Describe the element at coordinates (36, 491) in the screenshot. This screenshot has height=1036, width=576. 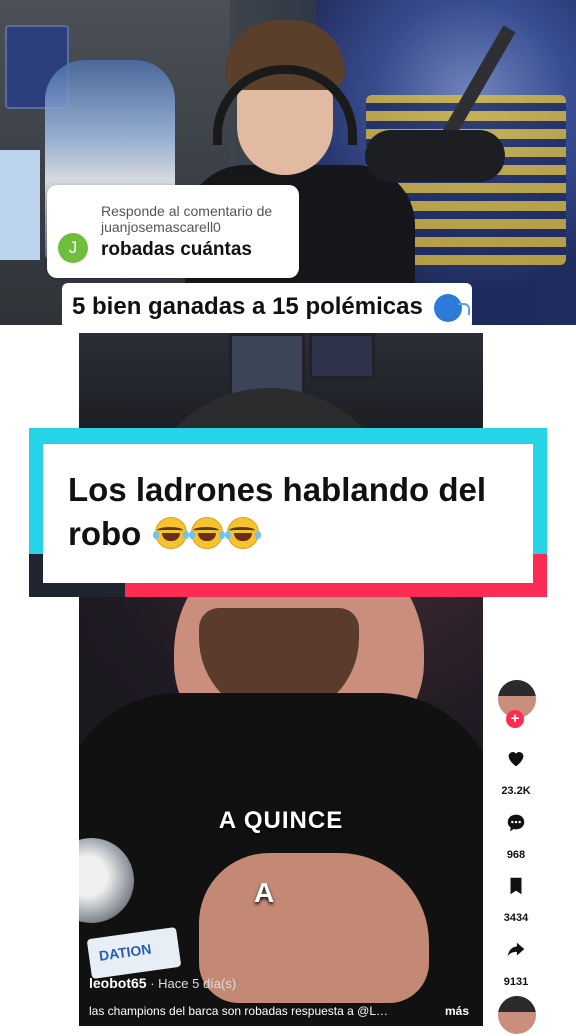
I see `banner-cyan-left` at that location.